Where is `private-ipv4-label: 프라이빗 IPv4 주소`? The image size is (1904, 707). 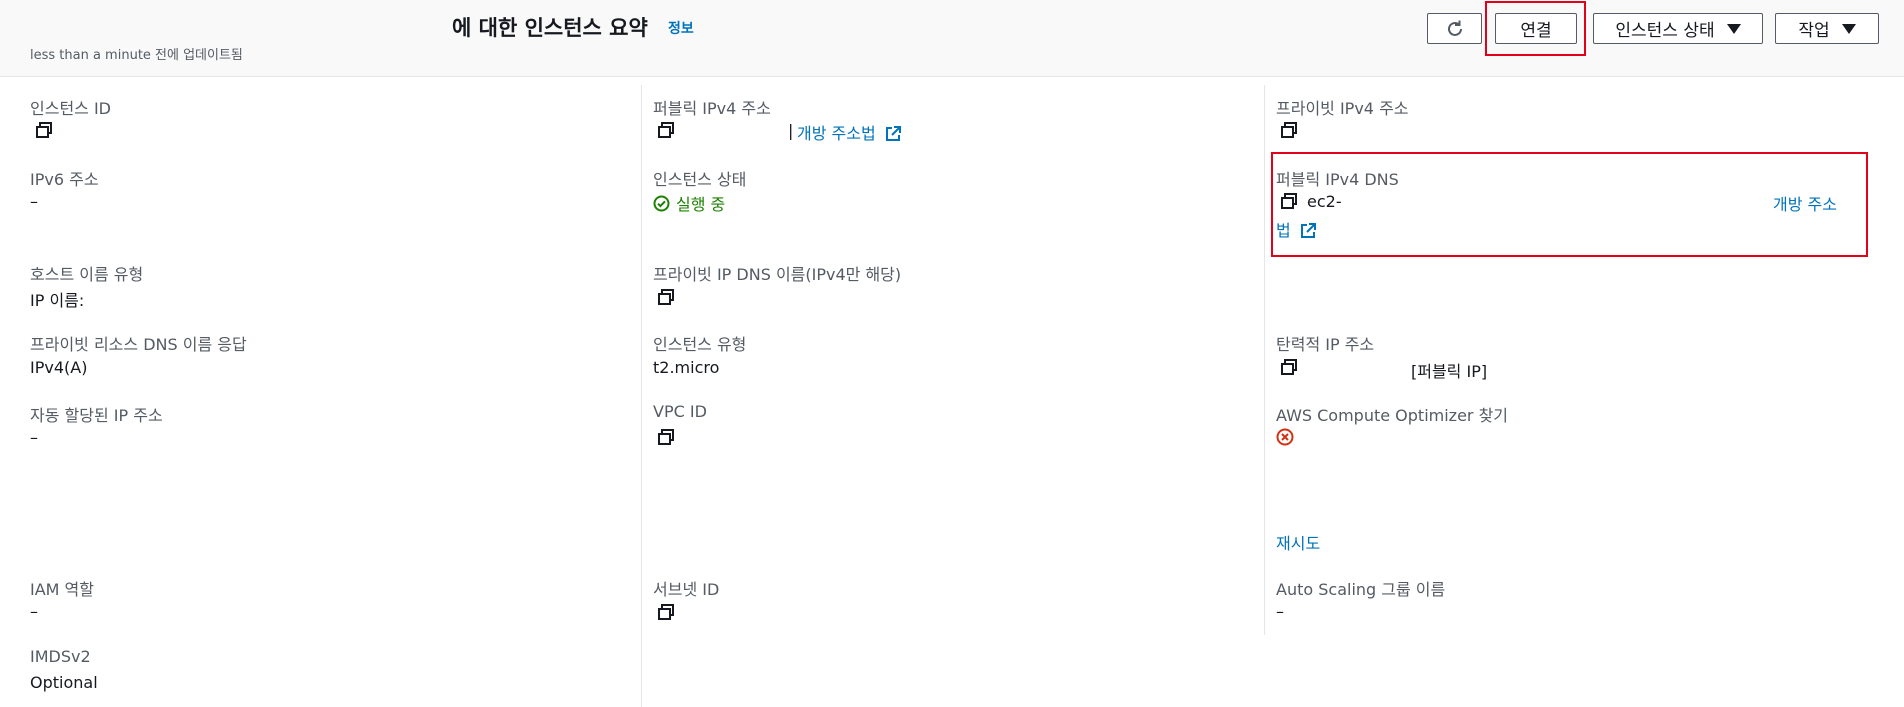
private-ipv4-label: 프라이빗 IPv4 주소 is located at coordinates (1342, 108).